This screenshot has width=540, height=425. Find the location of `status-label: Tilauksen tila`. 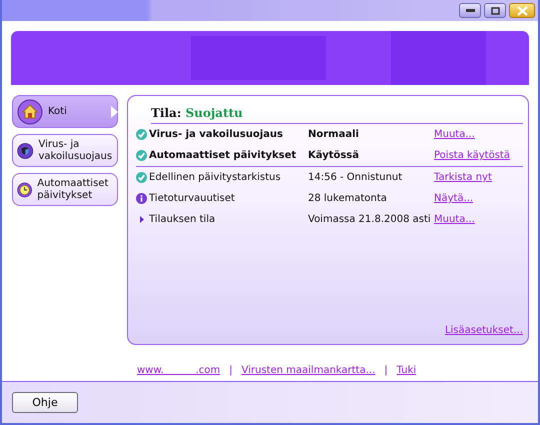

status-label: Tilauksen tila is located at coordinates (182, 219).